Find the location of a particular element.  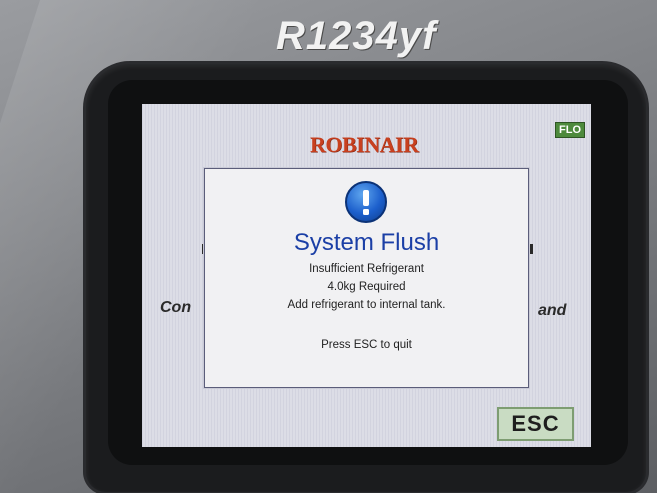

dialog-hint: Press ESC to quit is located at coordinates (366, 345).